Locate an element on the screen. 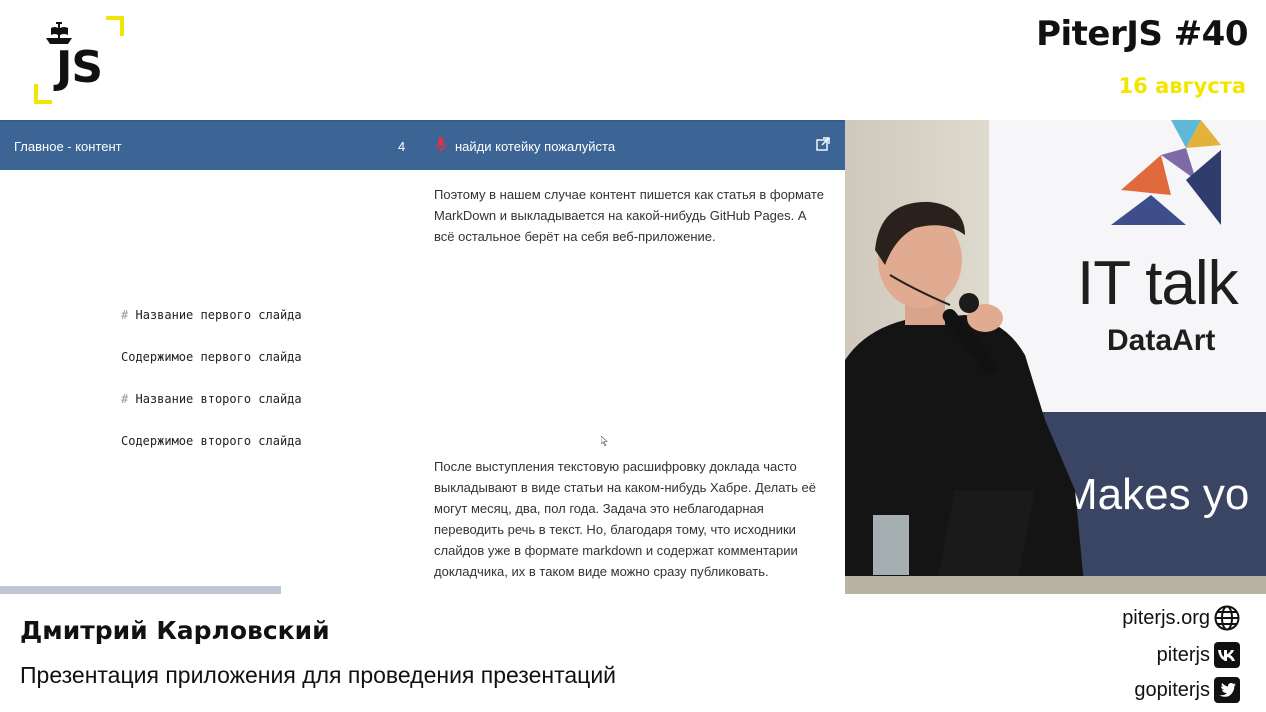 This screenshot has width=1266, height=712. table-edge is located at coordinates (1055, 585).